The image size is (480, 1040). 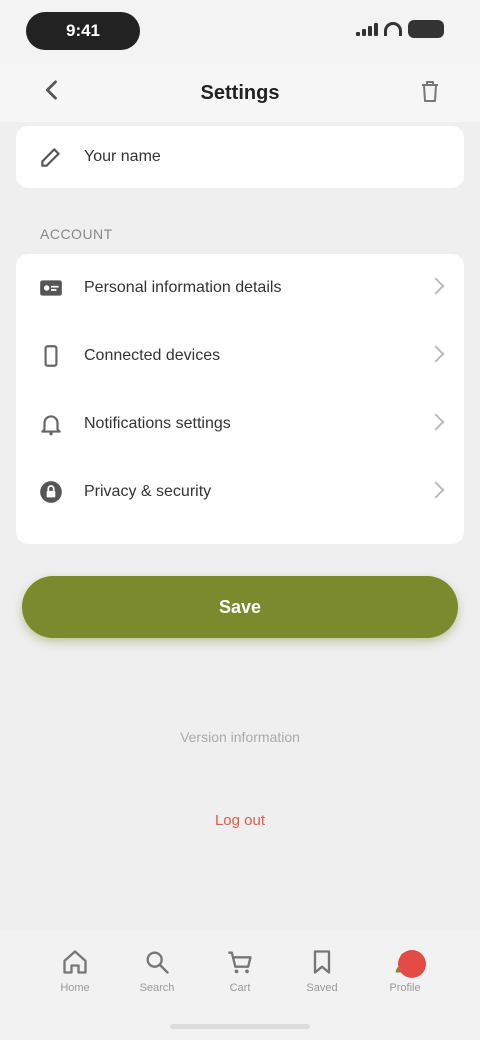 I want to click on list-item-label: Notifications settings, so click(x=157, y=423).